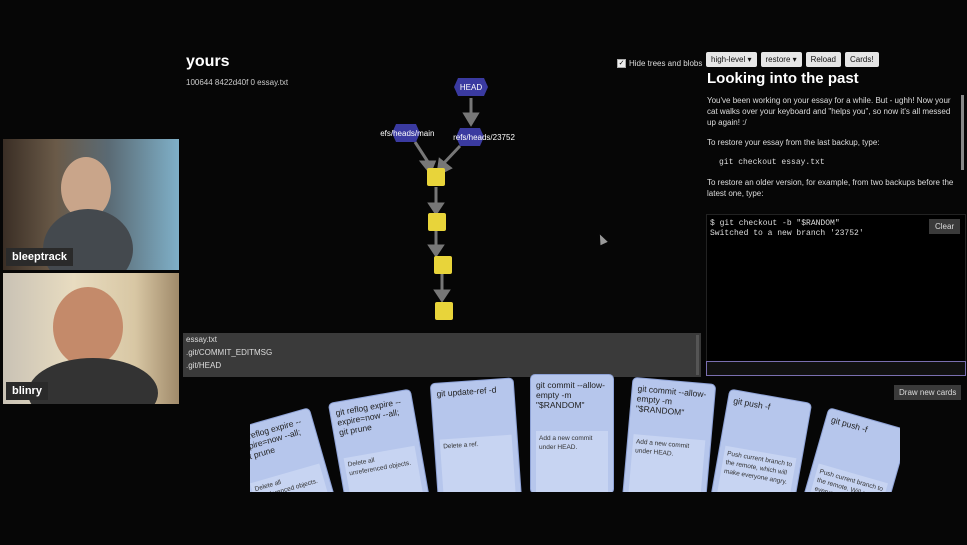  I want to click on toolbar: high-level ▾ restore ▾ Reload Cards!, so click(792, 59).